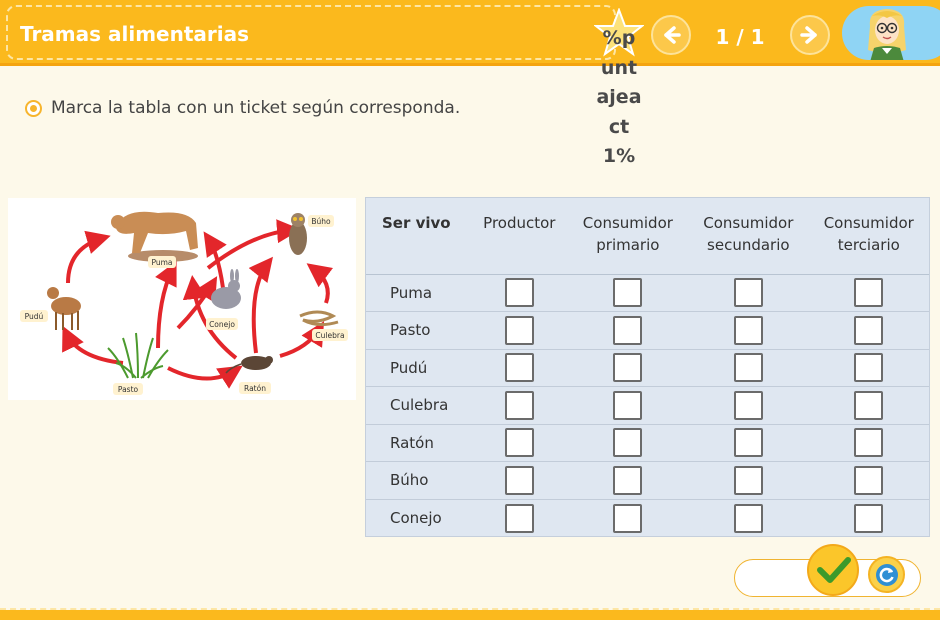 The width and height of the screenshot is (940, 620). I want to click on avatar, so click(887, 34).